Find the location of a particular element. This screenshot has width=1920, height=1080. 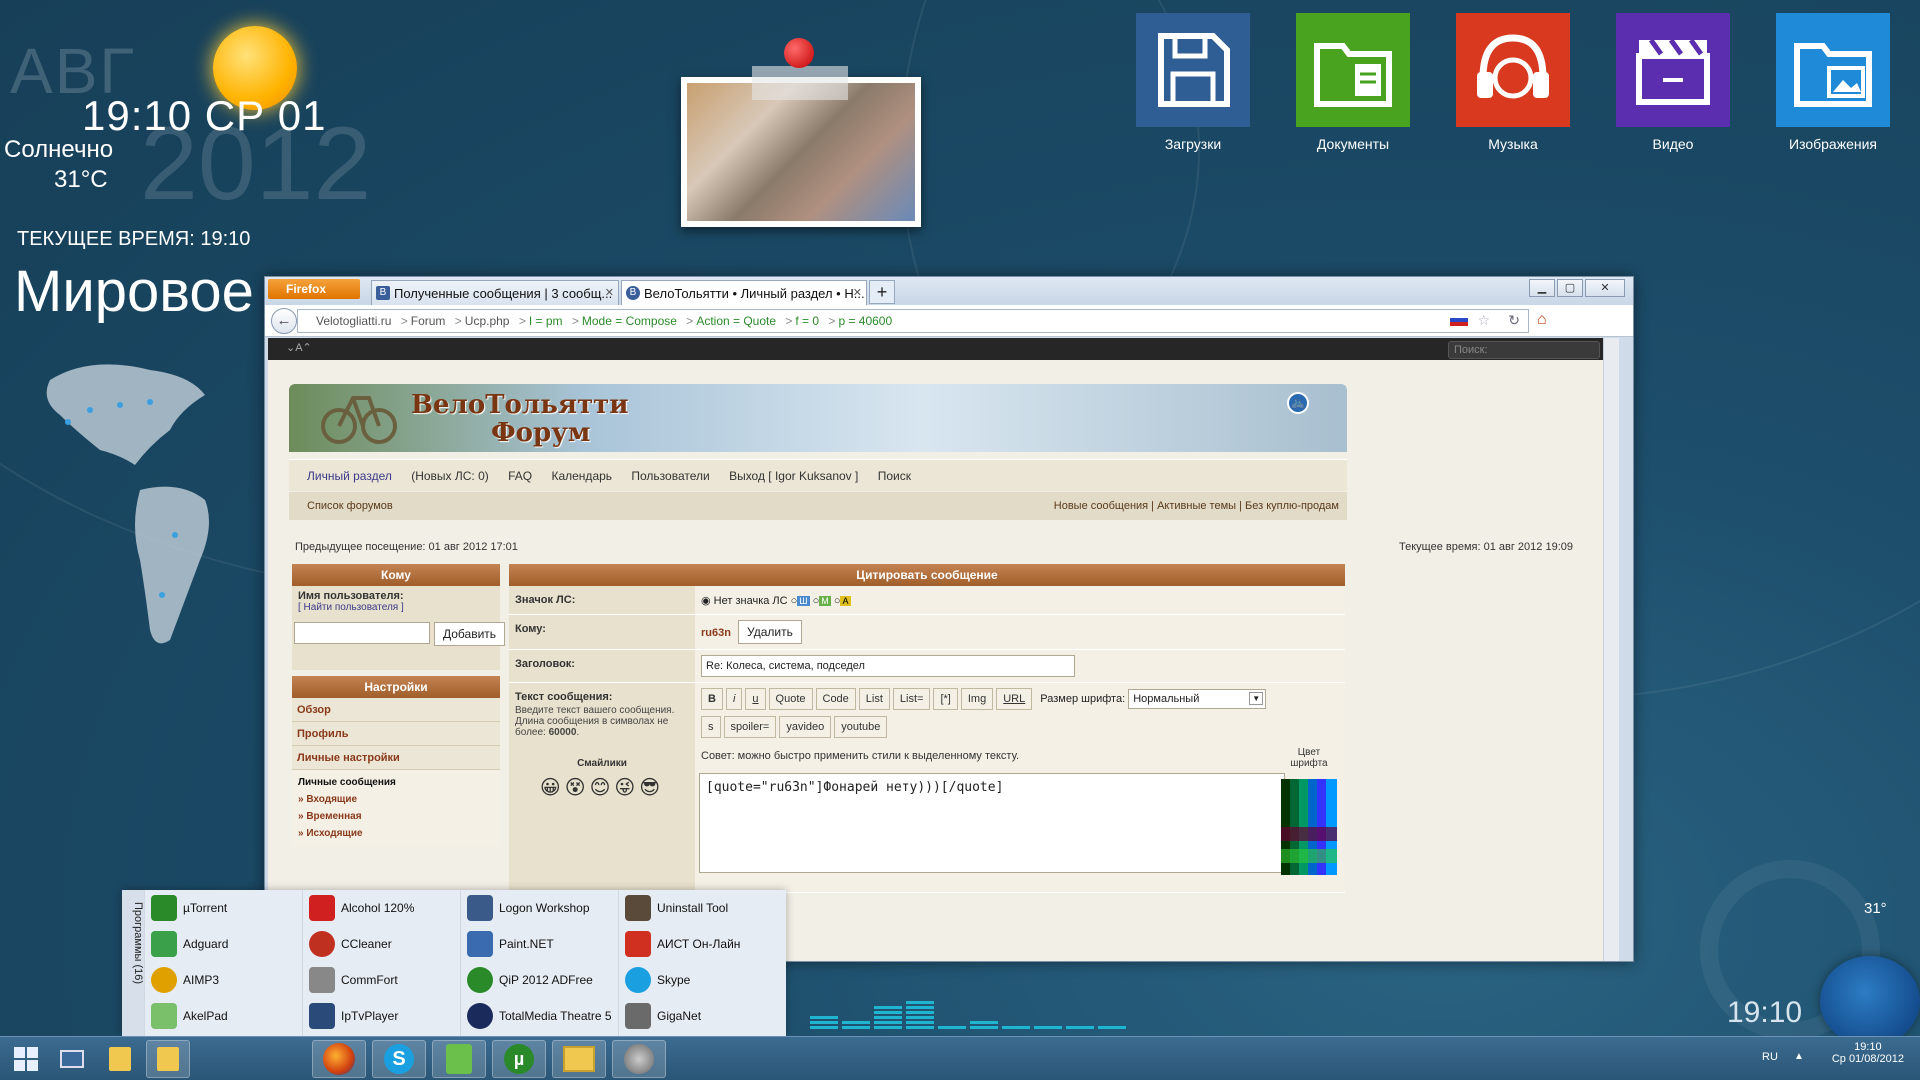

program-item: CCleaner is located at coordinates (381, 944).